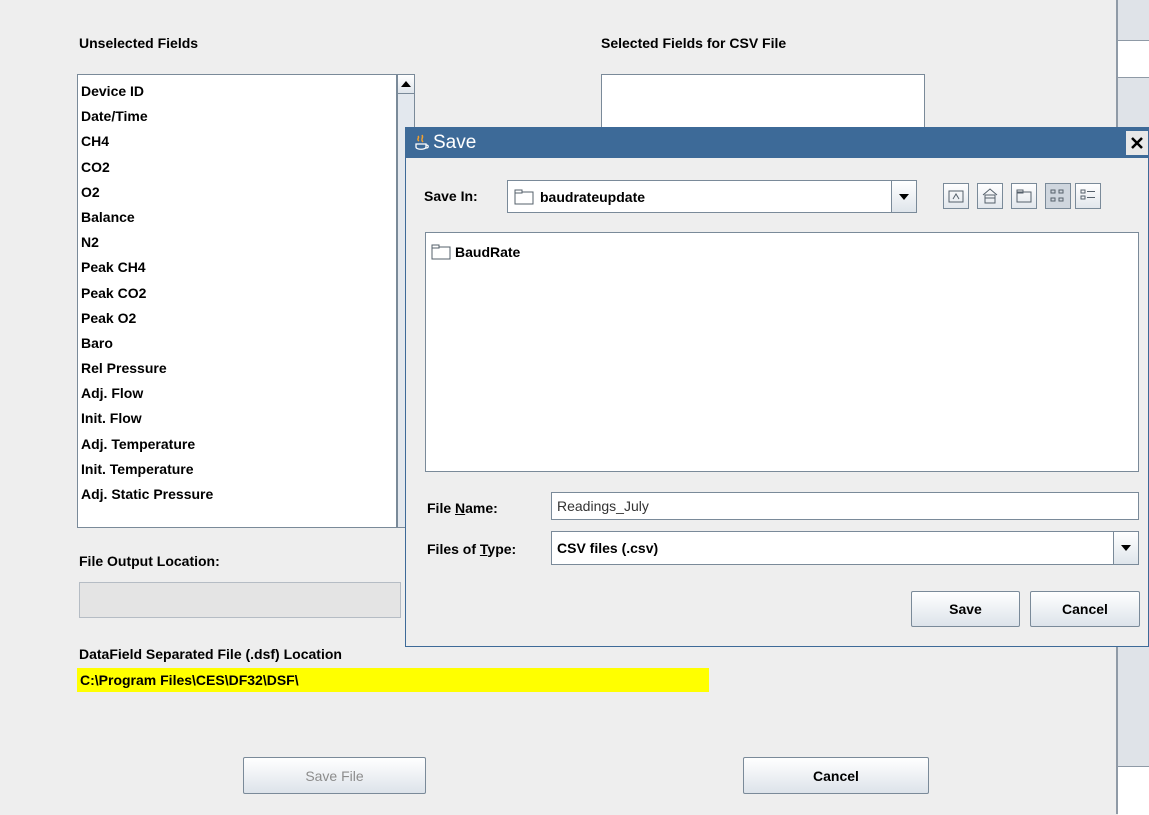 Image resolution: width=1149 pixels, height=815 pixels. I want to click on main-cancel-button: Cancel, so click(836, 775).